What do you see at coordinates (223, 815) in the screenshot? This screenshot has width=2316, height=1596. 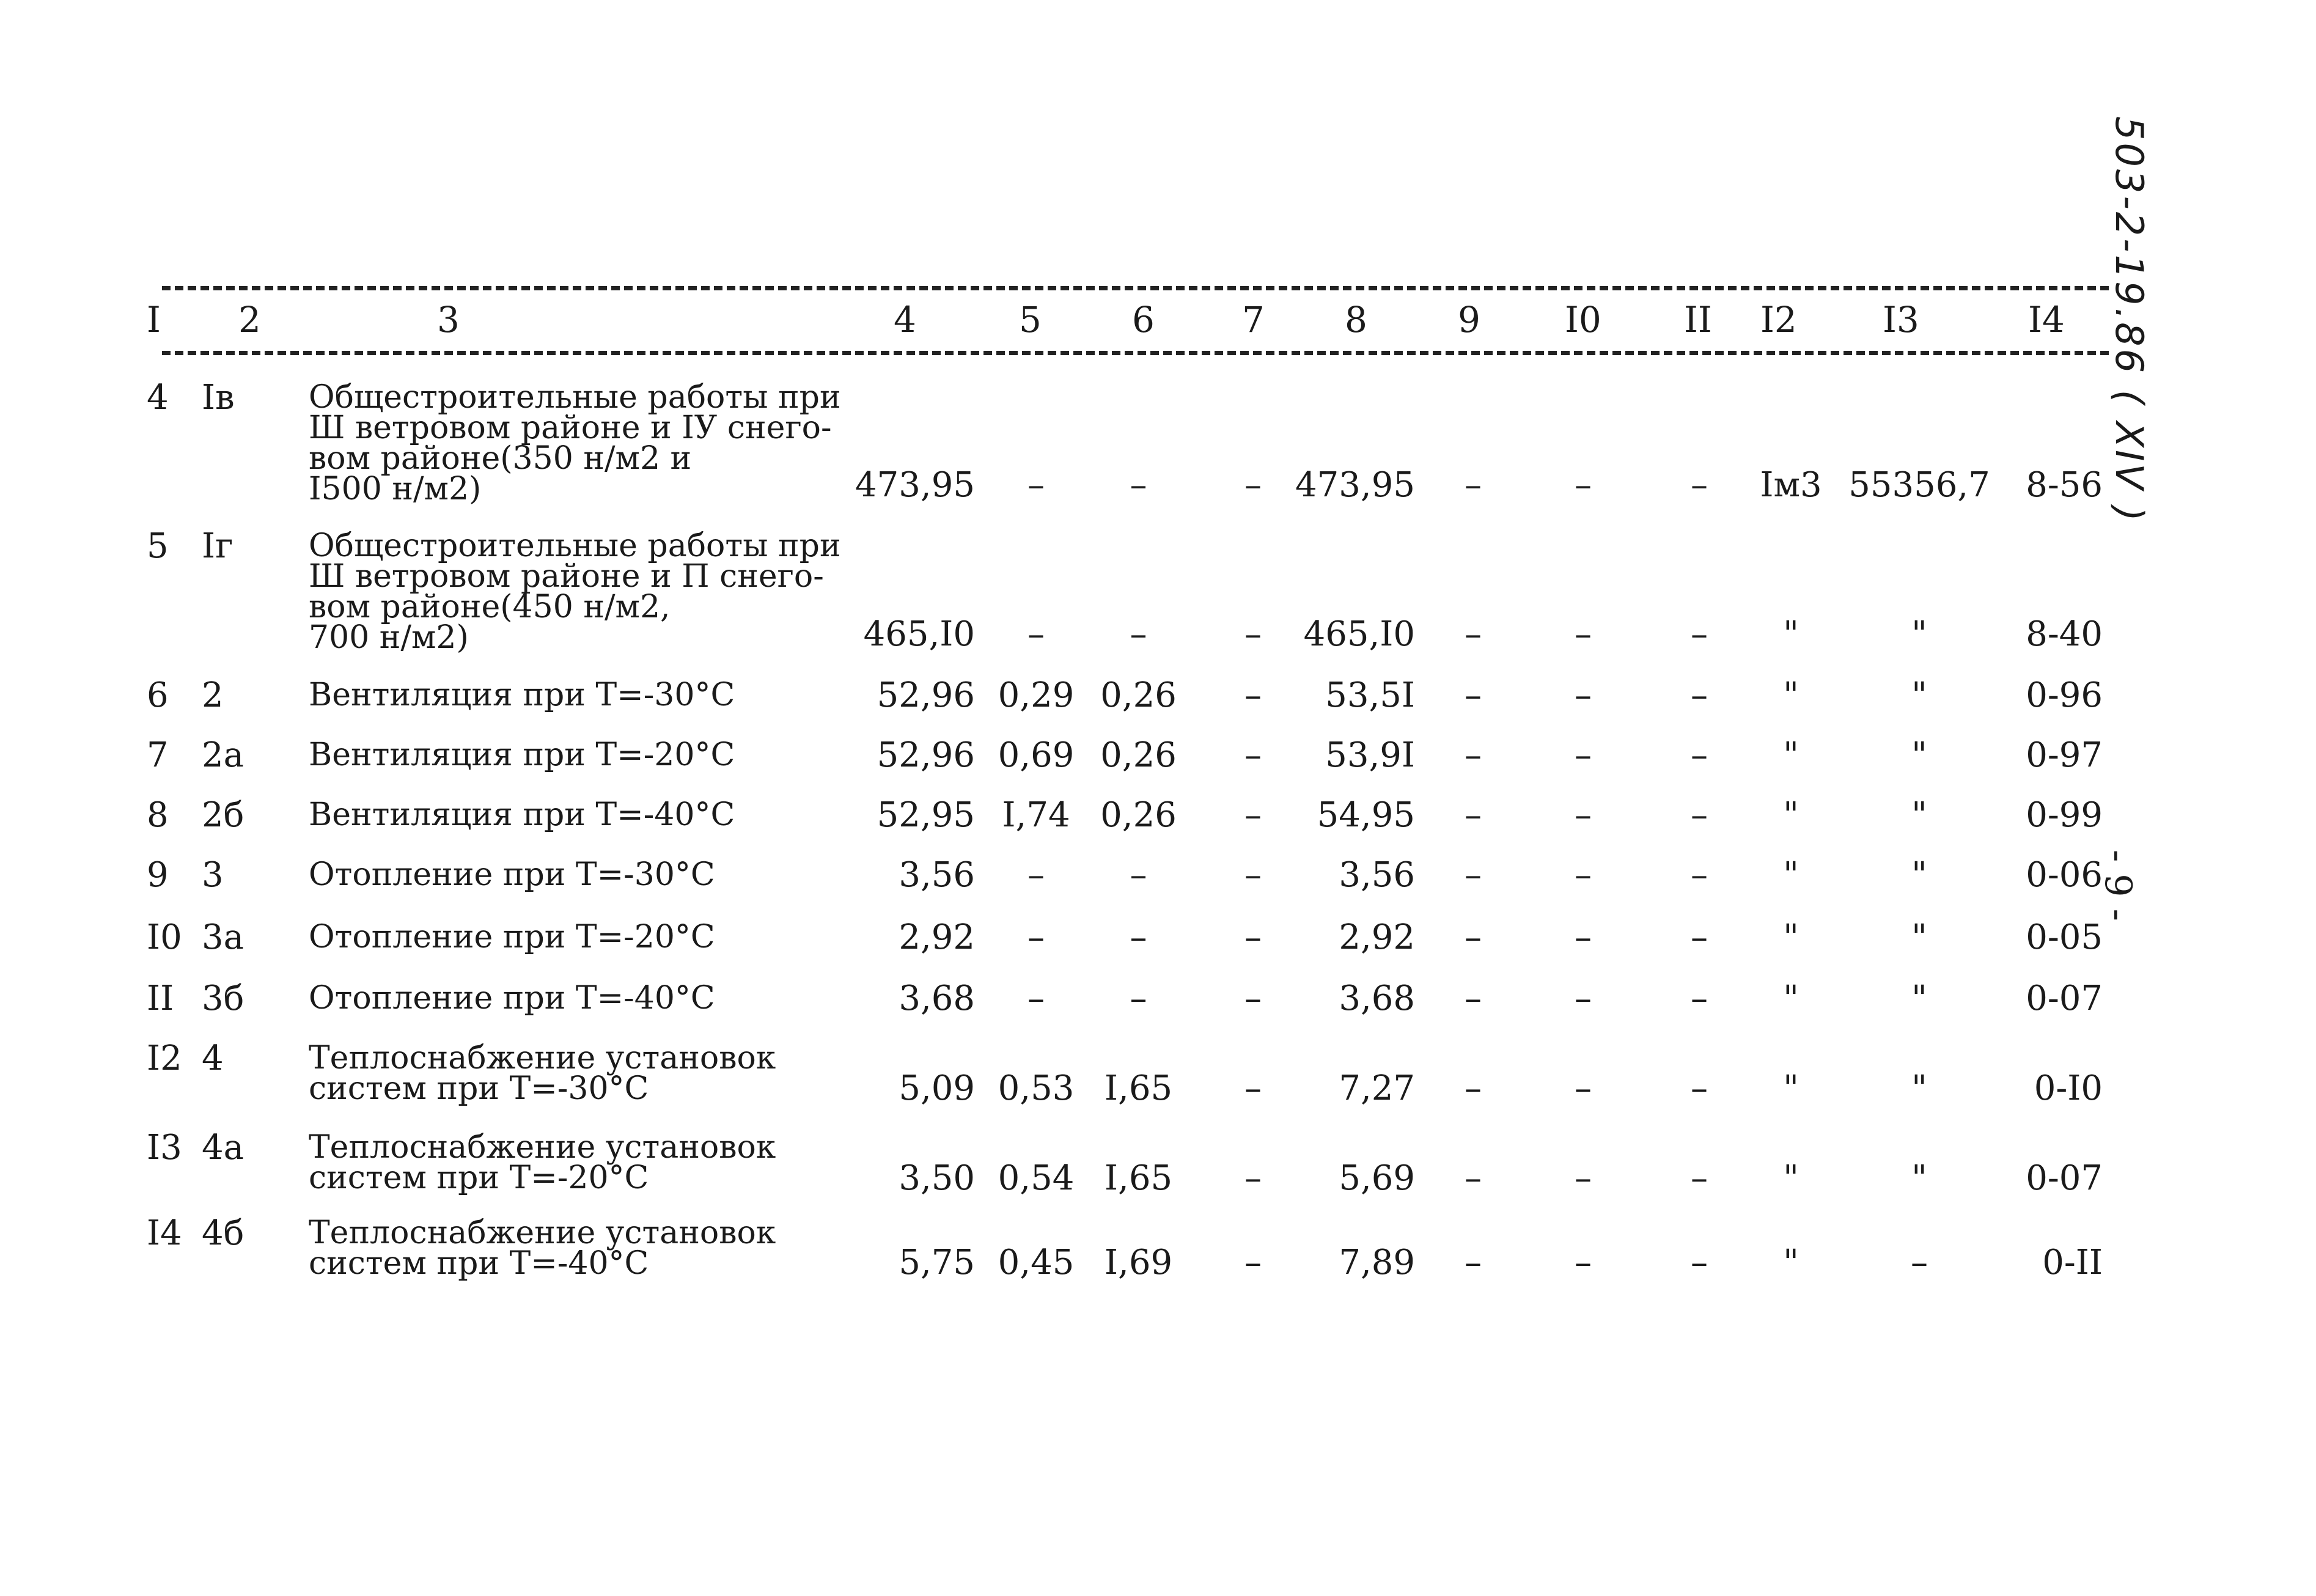 I see `item-code: 2б` at bounding box center [223, 815].